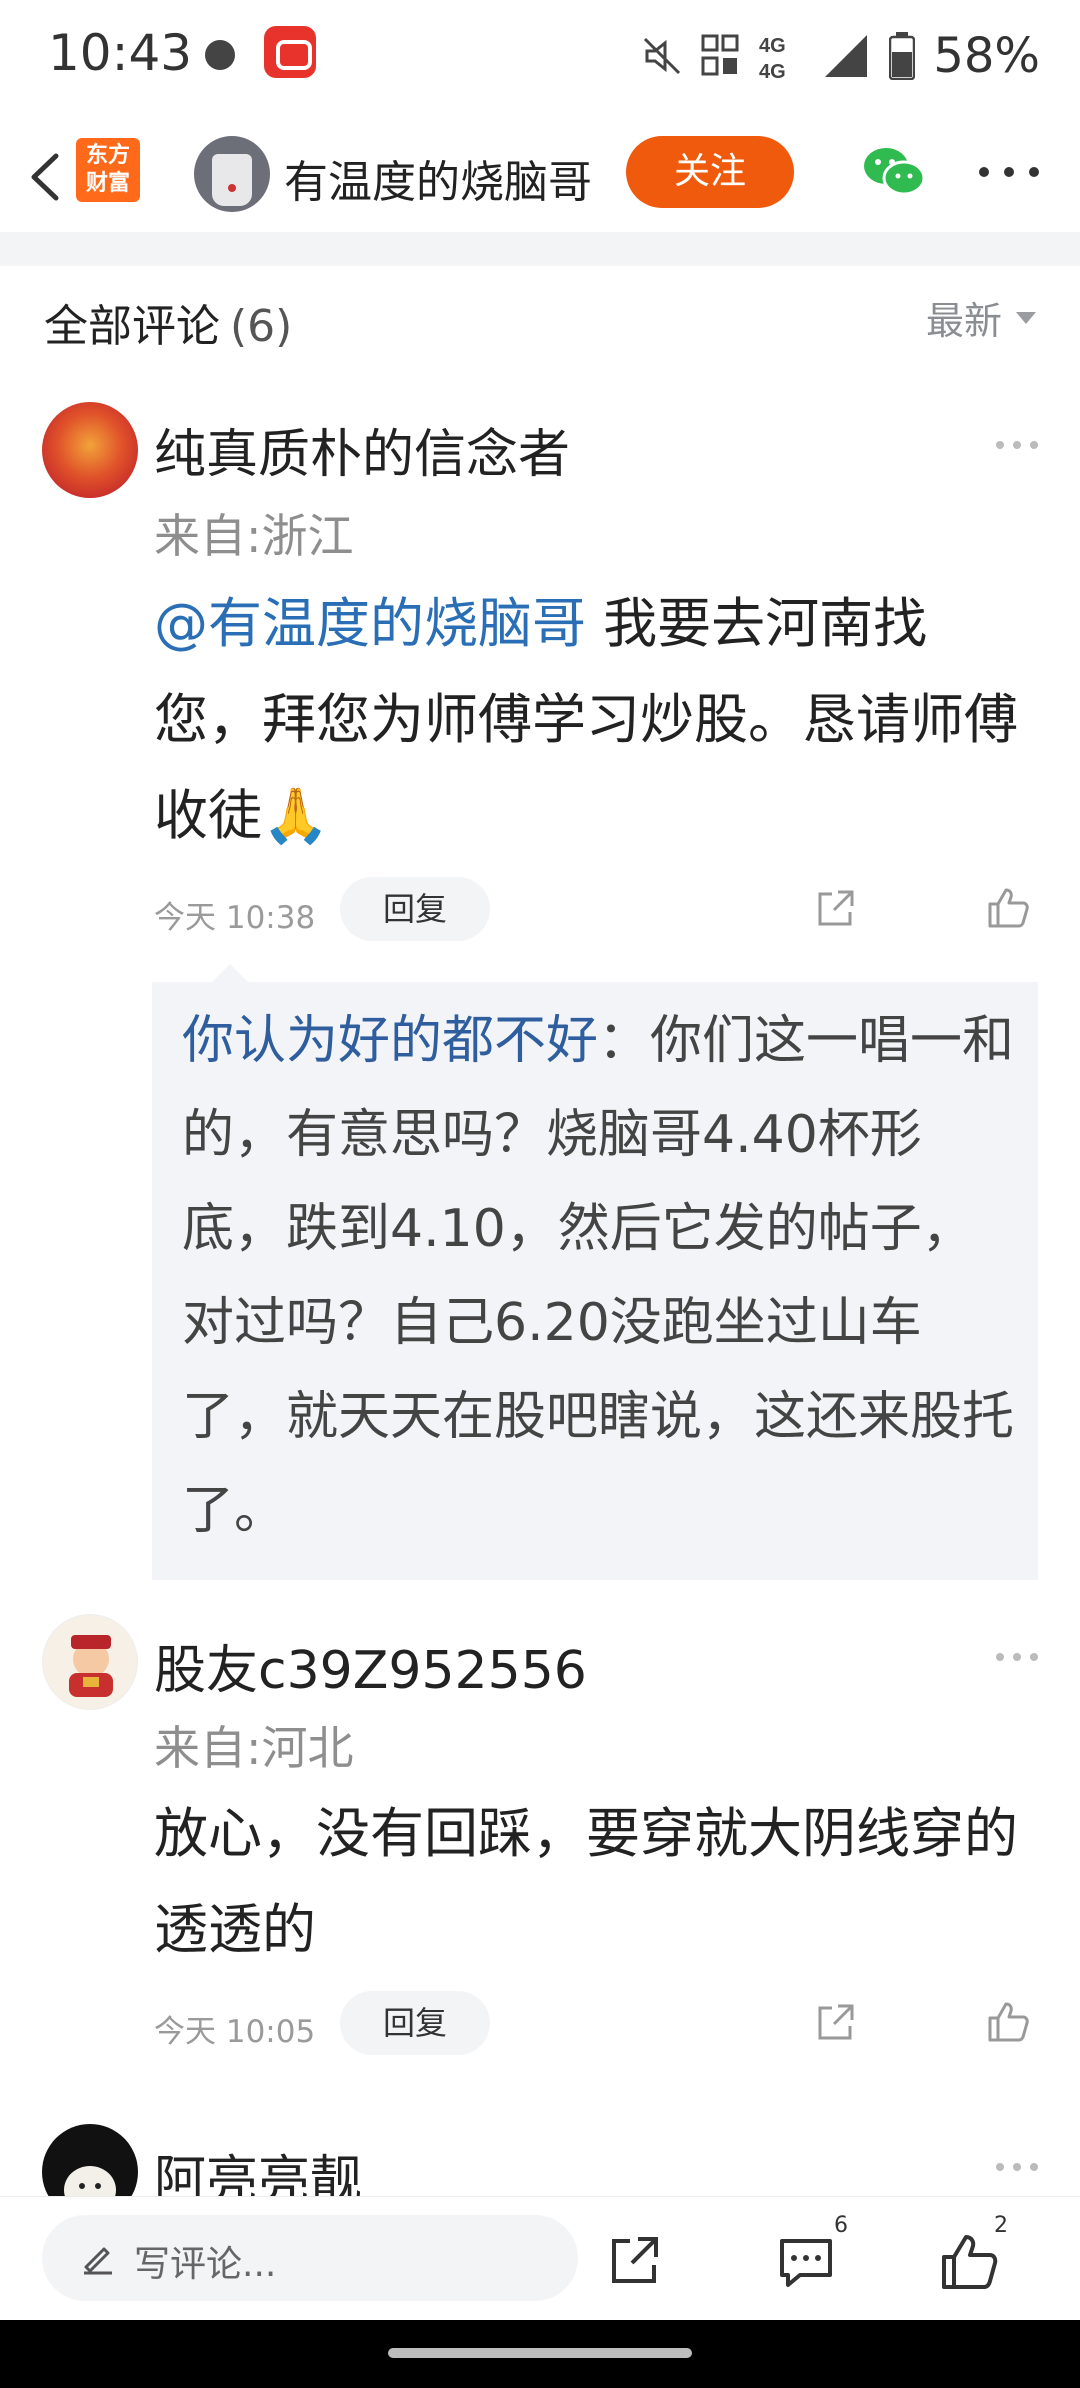 This screenshot has width=1080, height=2388. I want to click on mute-icon, so click(662, 56).